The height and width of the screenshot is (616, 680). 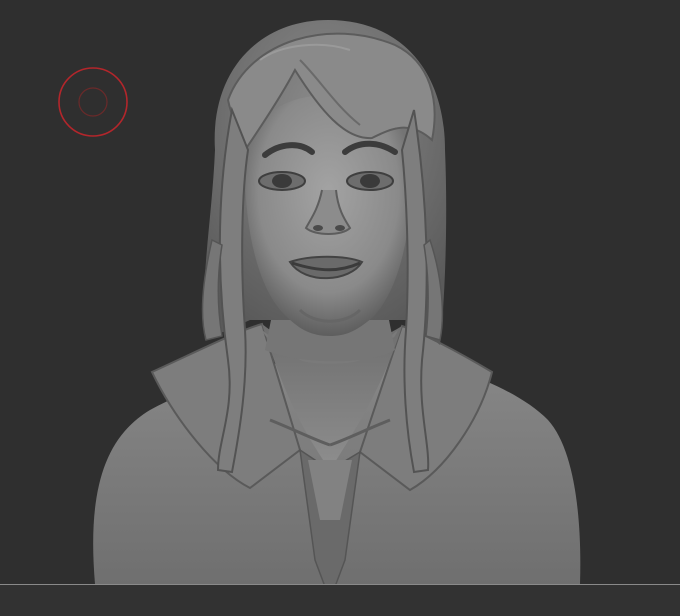 I want to click on viewport-bottom-strip, so click(x=340, y=600).